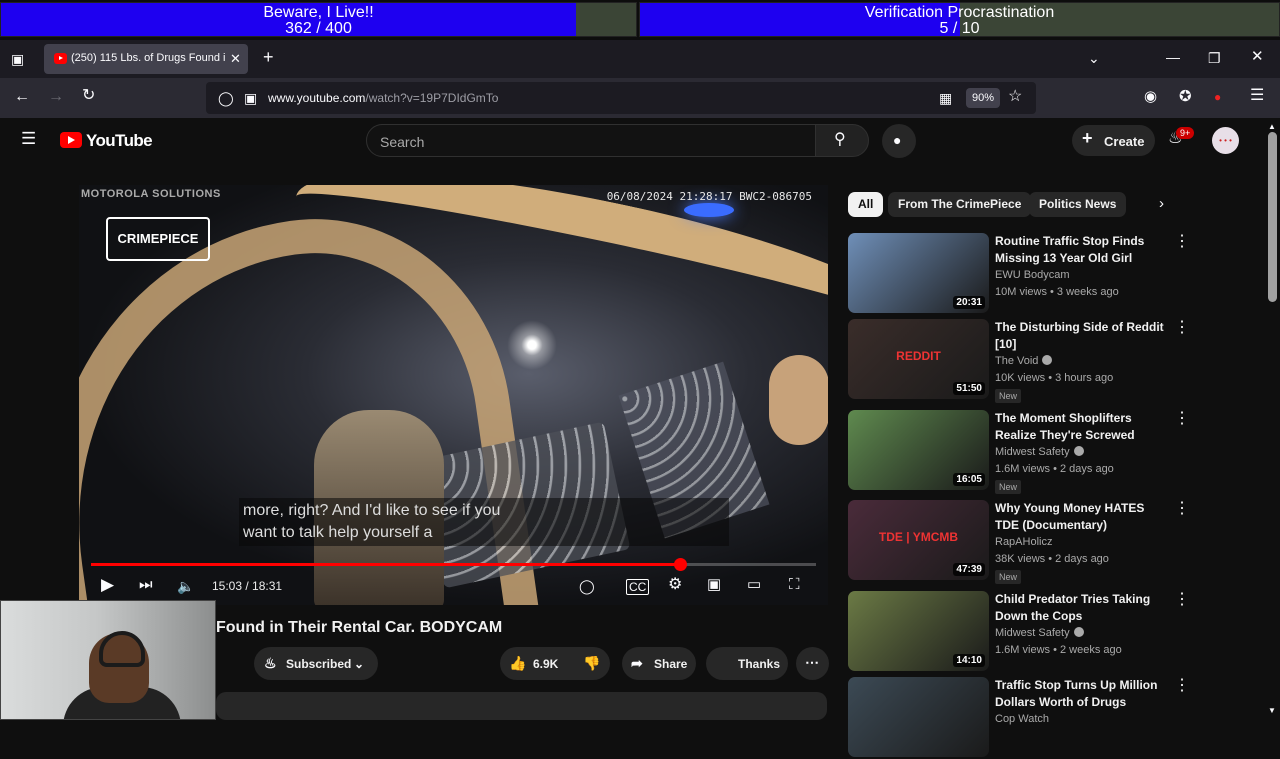 This screenshot has width=1280, height=759. Describe the element at coordinates (918, 450) in the screenshot. I see `recommendation-thumbnail: 16:05` at that location.